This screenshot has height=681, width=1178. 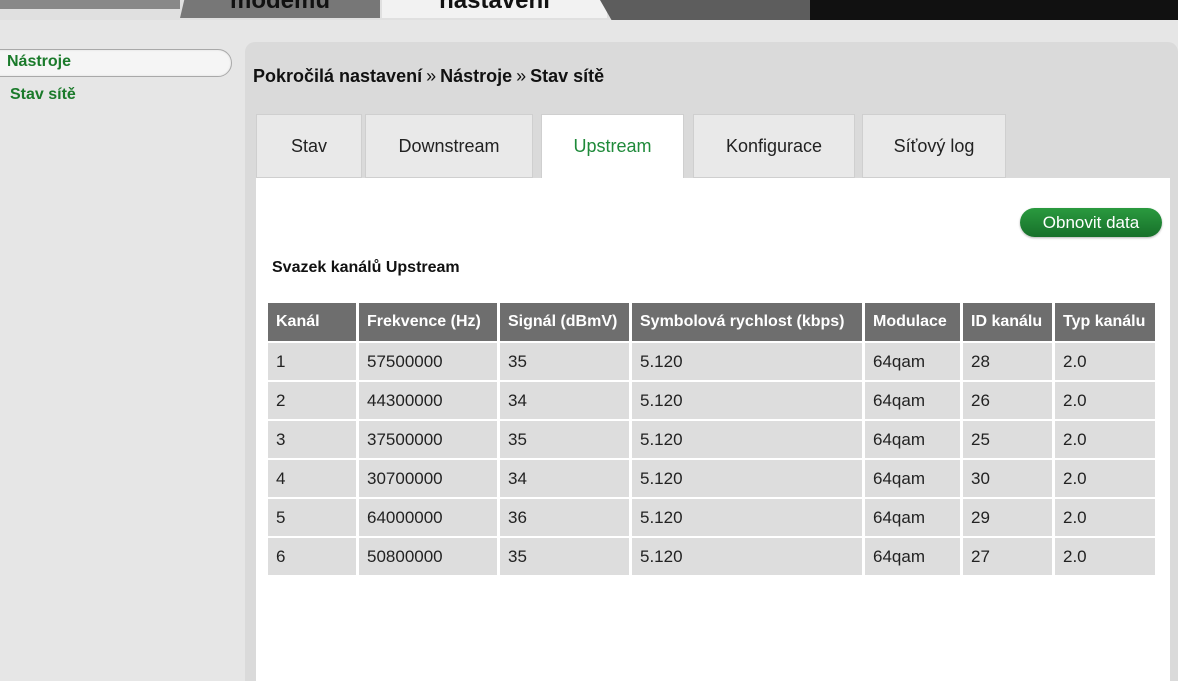 I want to click on top-tab-nastaveni: nastavení, so click(x=494, y=9).